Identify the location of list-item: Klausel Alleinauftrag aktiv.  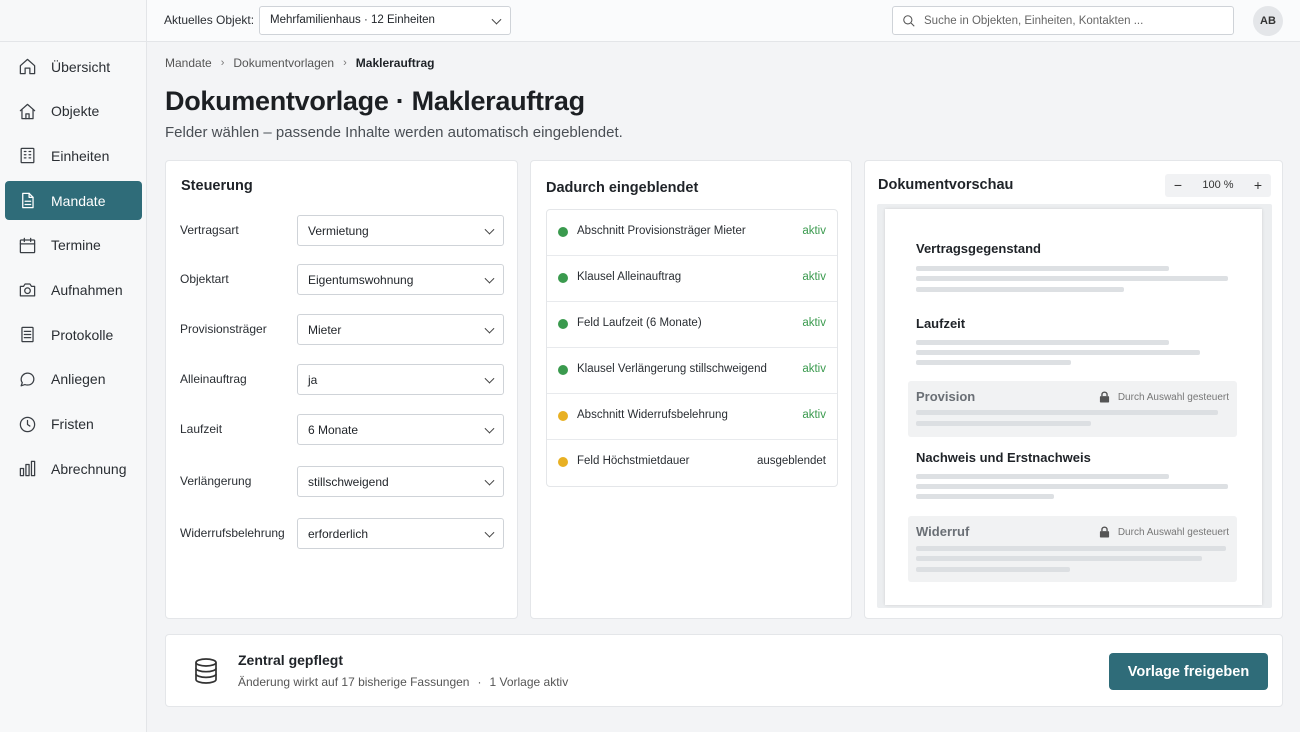
(692, 279).